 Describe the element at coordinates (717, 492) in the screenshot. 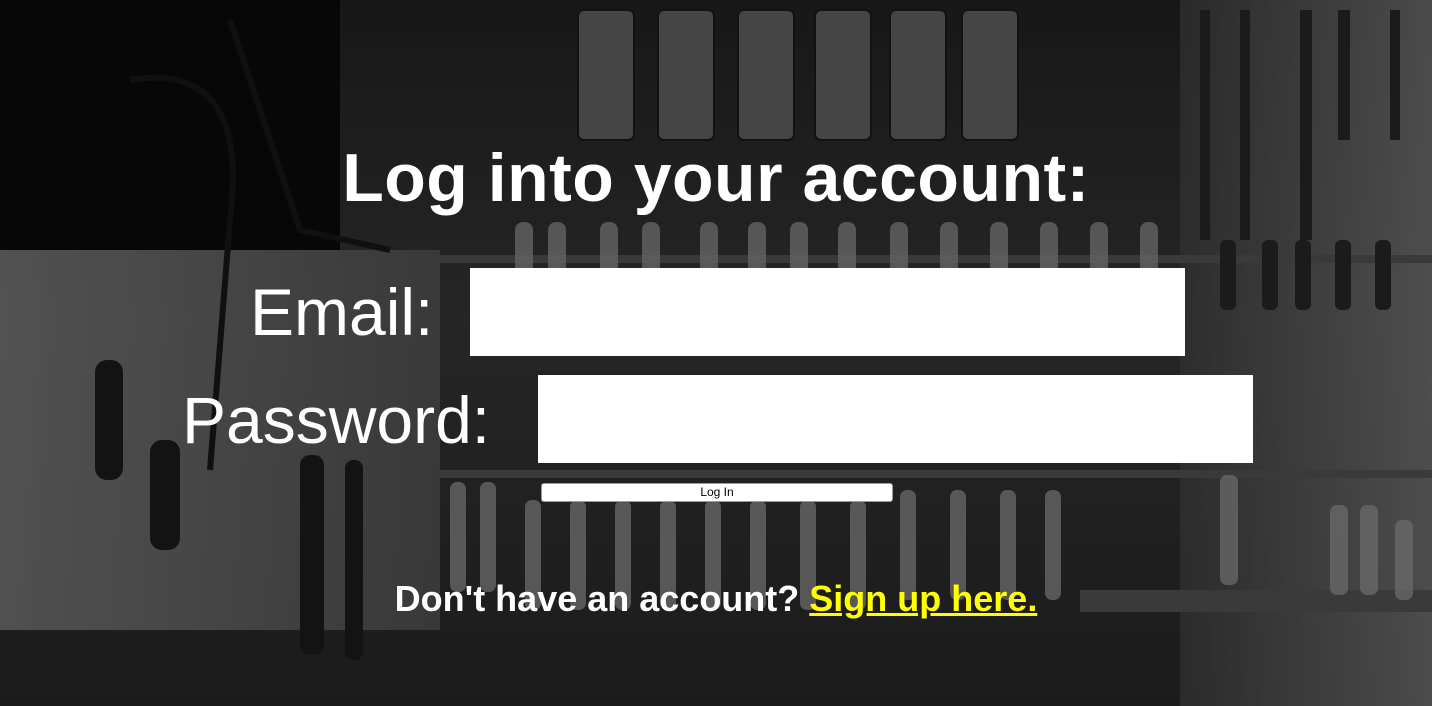

I see `login-button: Log In` at that location.